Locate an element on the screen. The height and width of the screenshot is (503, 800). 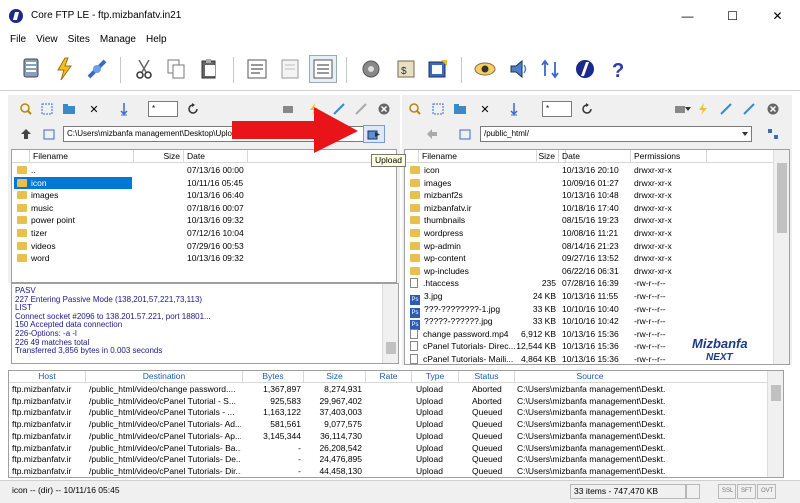
copy-icon is located at coordinates (176, 69).